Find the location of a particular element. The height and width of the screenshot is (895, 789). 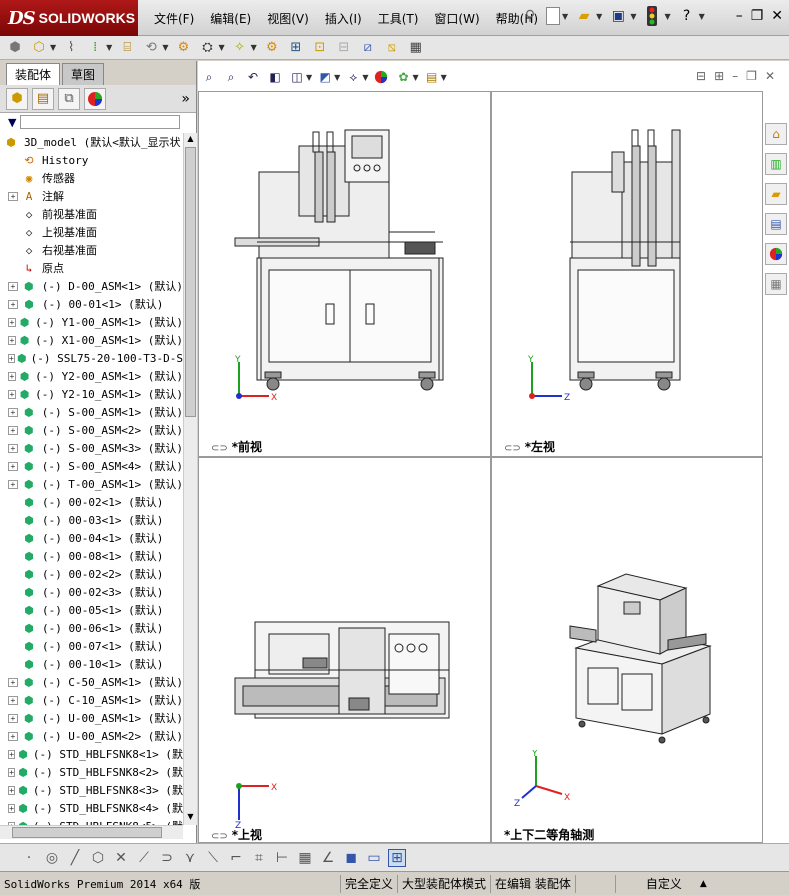

mirror-icon: ⋎ is located at coordinates (190, 858).